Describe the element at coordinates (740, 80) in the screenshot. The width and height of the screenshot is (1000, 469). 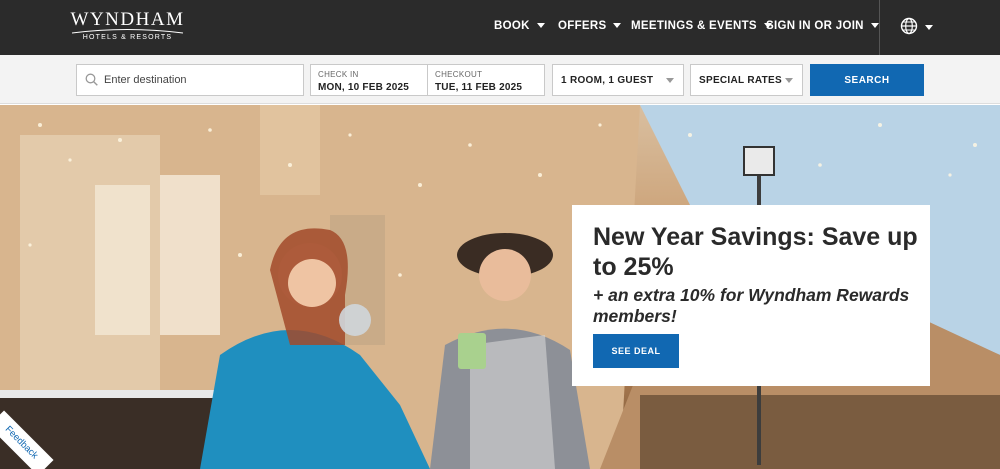
I see `special-rates-value: SPECIAL RATES` at that location.